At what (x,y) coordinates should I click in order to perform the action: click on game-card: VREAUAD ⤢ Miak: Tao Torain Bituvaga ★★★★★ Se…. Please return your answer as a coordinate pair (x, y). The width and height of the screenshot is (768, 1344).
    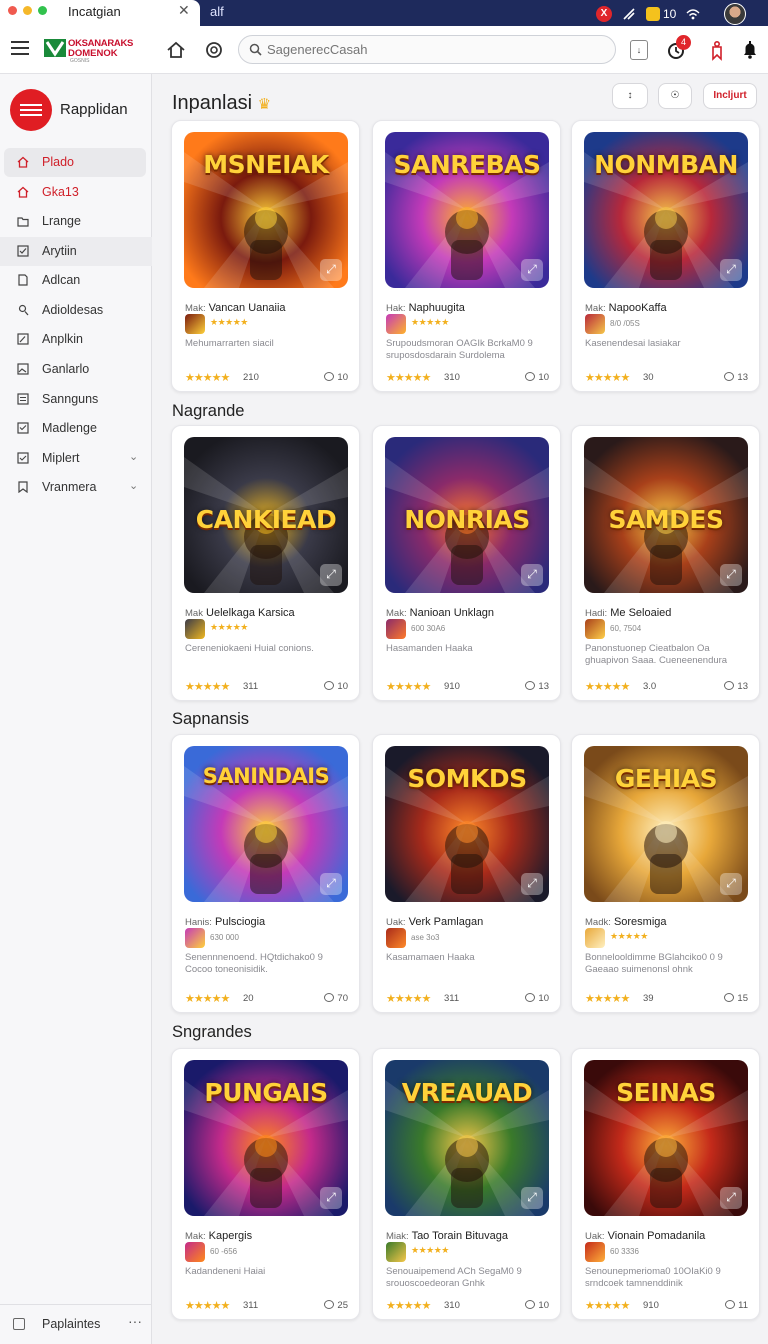
    Looking at the image, I should click on (466, 1184).